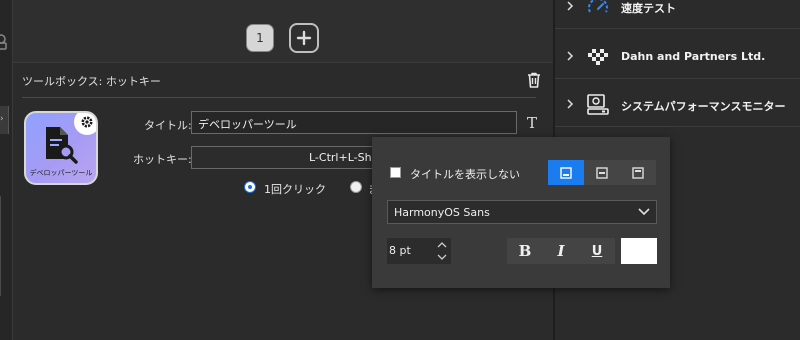 The image size is (800, 340). Describe the element at coordinates (465, 174) in the screenshot. I see `hide-title-label: タイトルを表示しない` at that location.